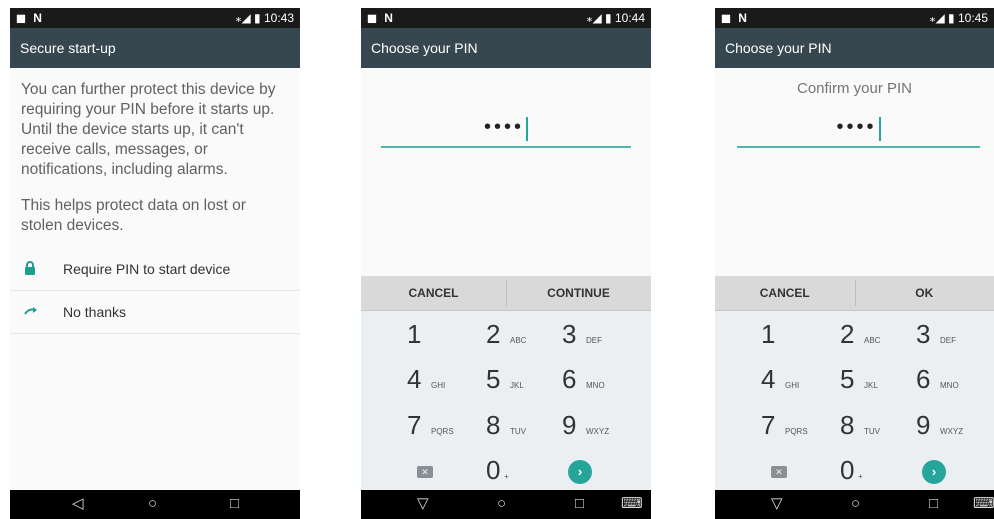 The image size is (994, 519). Describe the element at coordinates (155, 312) in the screenshot. I see `option-no-thanks: No thanks` at that location.